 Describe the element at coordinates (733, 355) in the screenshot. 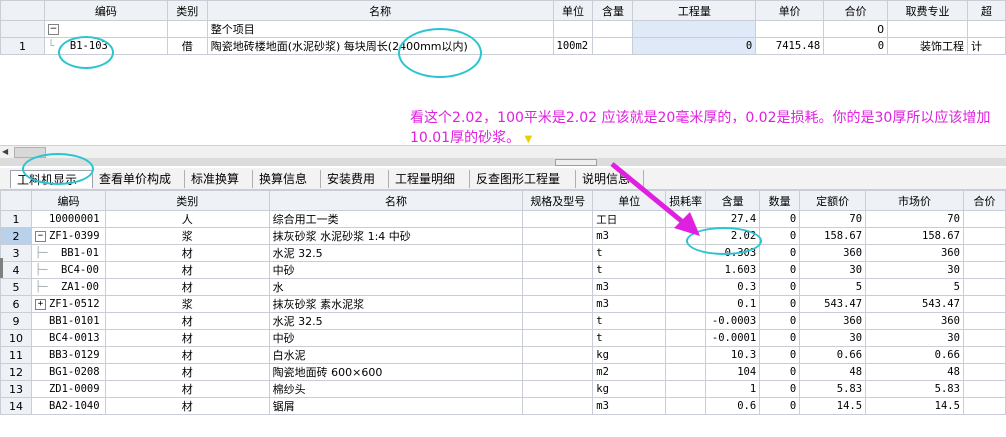

I see `material-content: 10.3` at that location.